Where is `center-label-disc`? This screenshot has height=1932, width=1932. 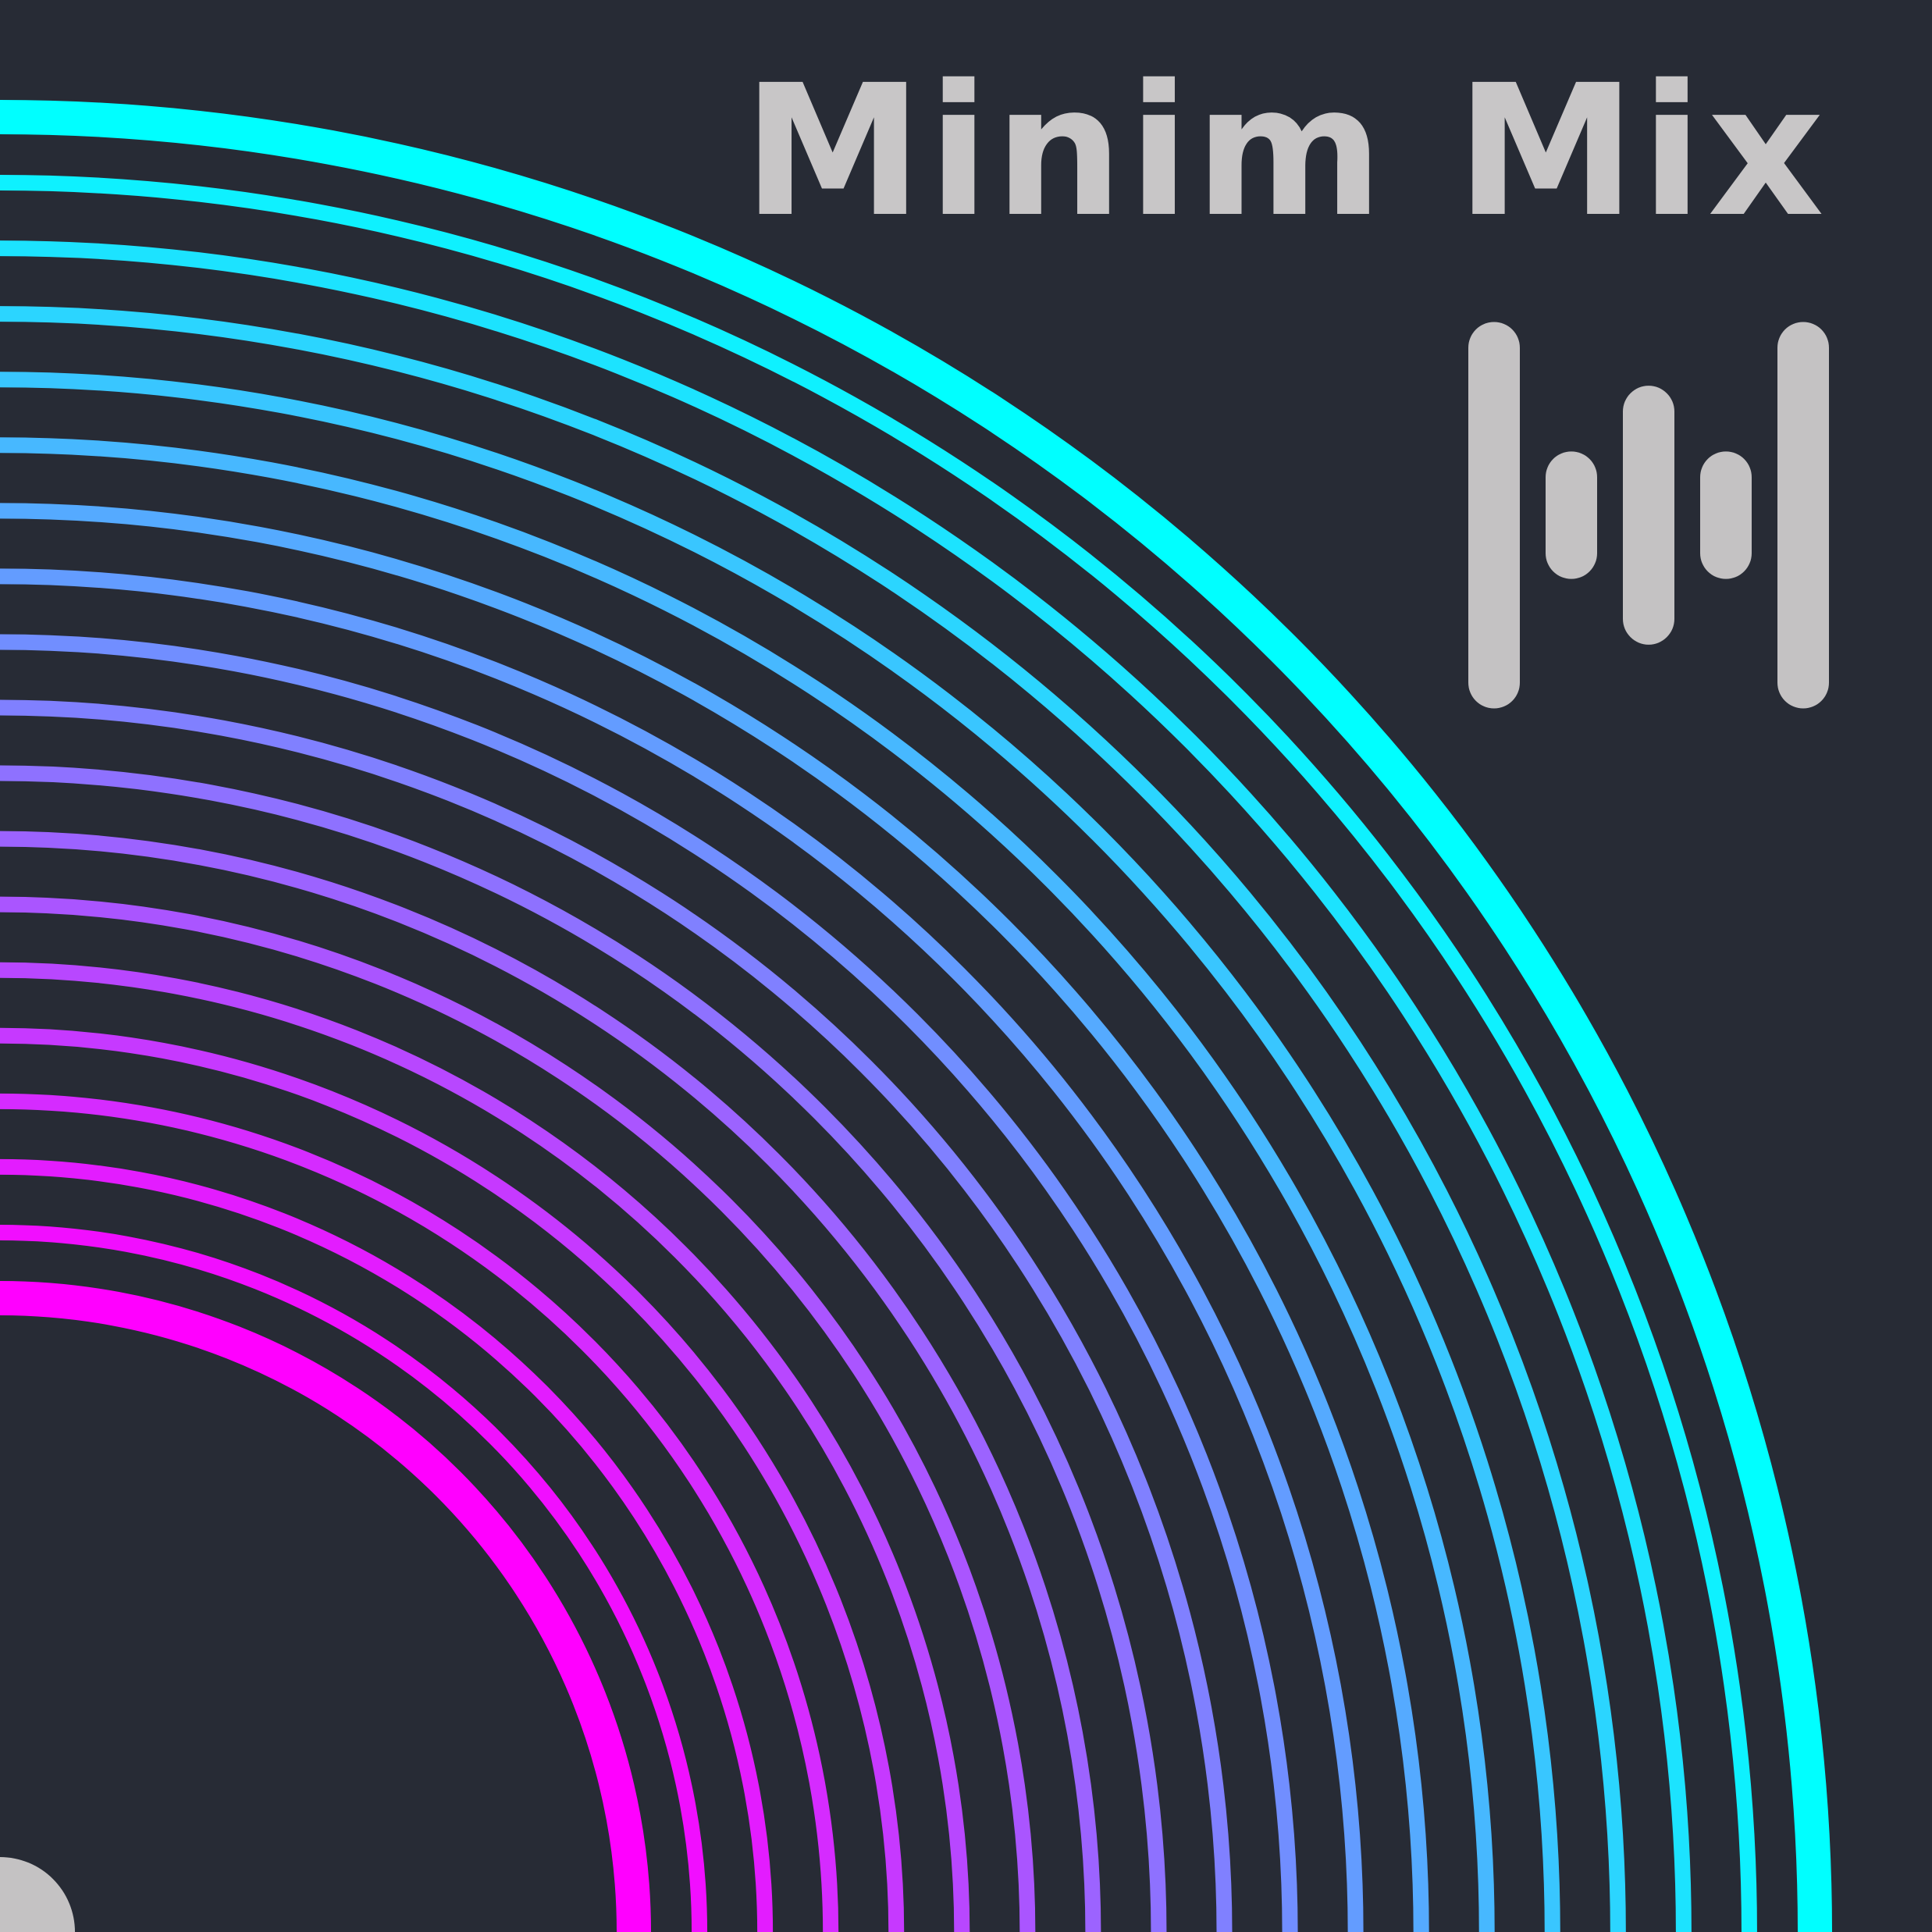 center-label-disc is located at coordinates (37, 1895).